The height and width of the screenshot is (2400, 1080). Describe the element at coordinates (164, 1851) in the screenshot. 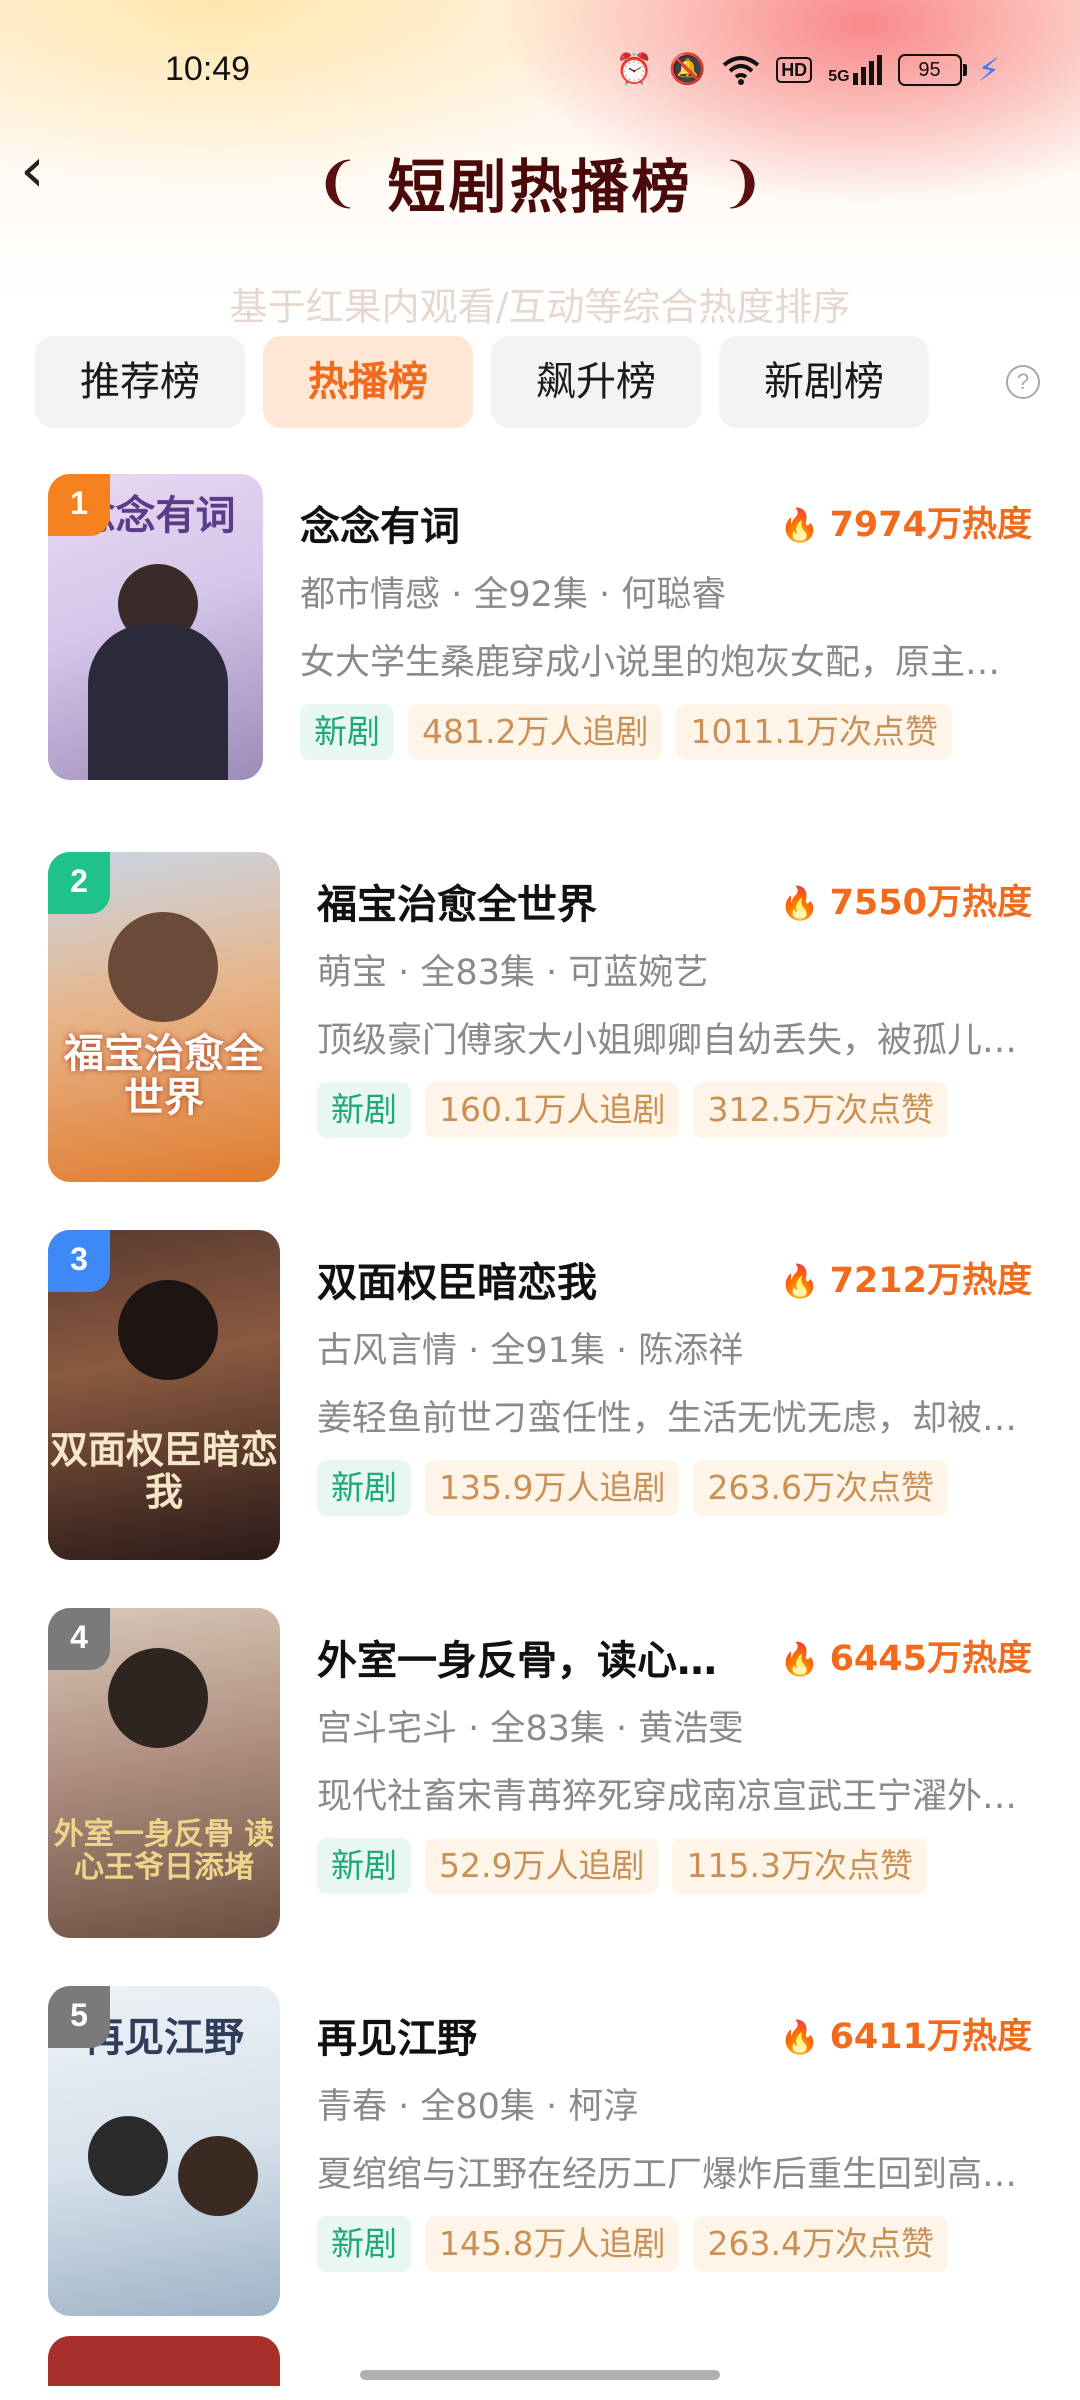

I see `cover-title: 外室一身反骨 读心王爷日添堵` at that location.